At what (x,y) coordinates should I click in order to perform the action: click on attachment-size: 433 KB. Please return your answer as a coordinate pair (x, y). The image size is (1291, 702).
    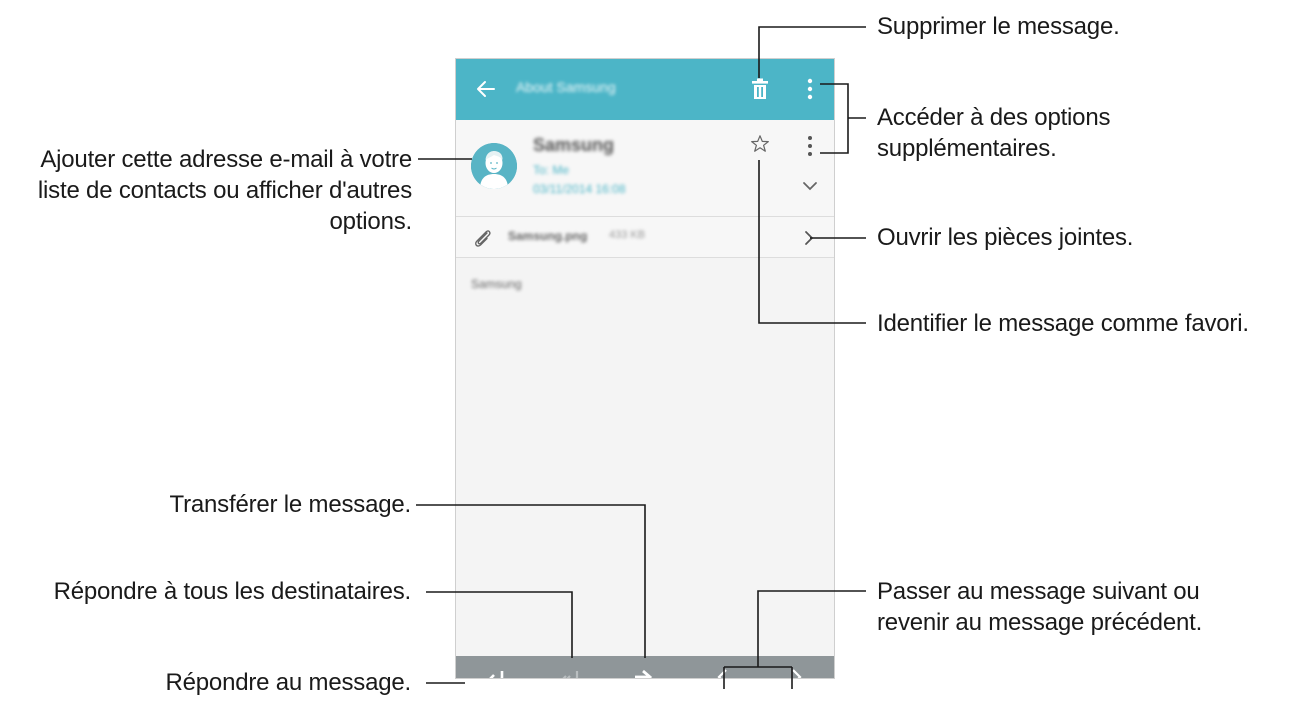
    Looking at the image, I should click on (627, 235).